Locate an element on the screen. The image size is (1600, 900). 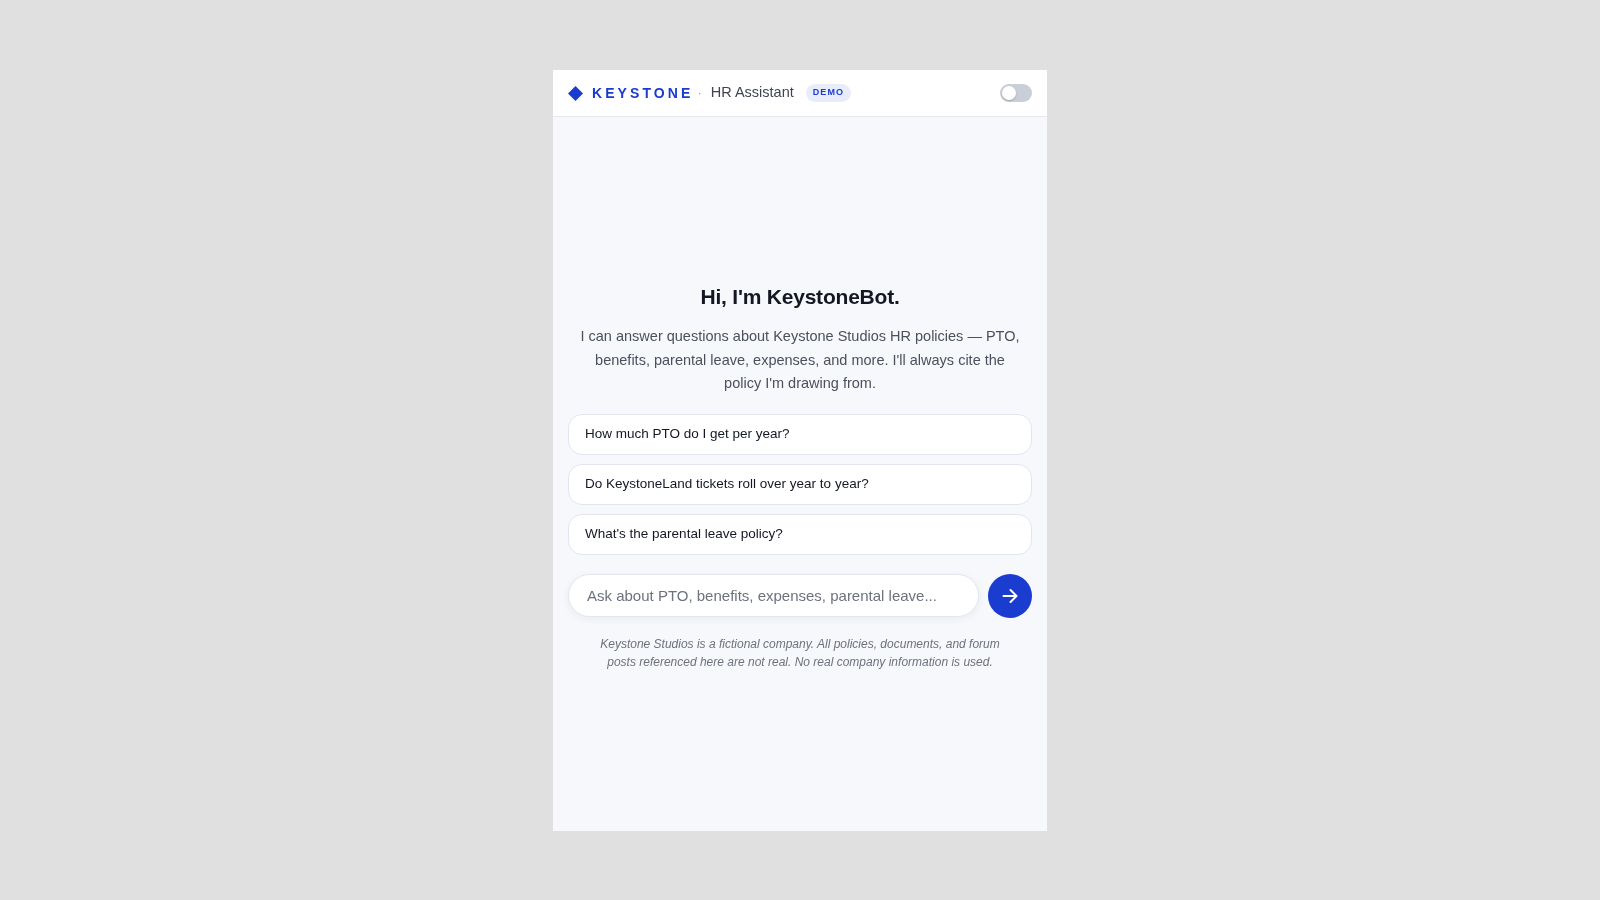
suggestion-button: Do KeystoneLand tickets roll over year to year? is located at coordinates (800, 484).